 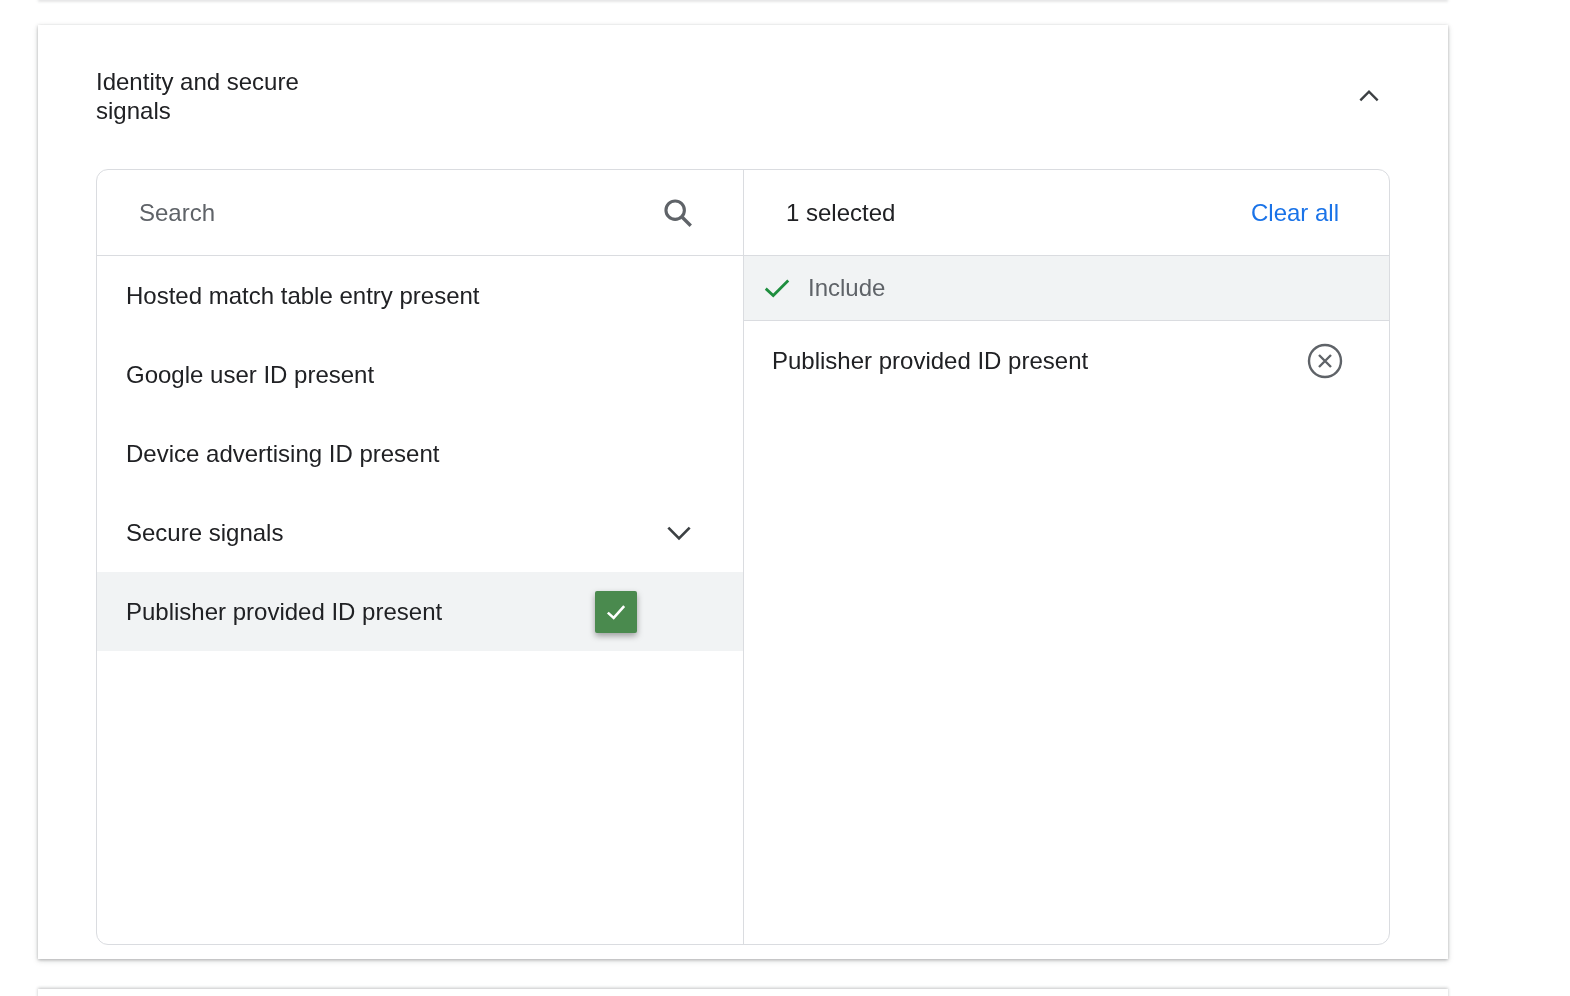 I want to click on option-item: Device advertising ID present, so click(x=420, y=453).